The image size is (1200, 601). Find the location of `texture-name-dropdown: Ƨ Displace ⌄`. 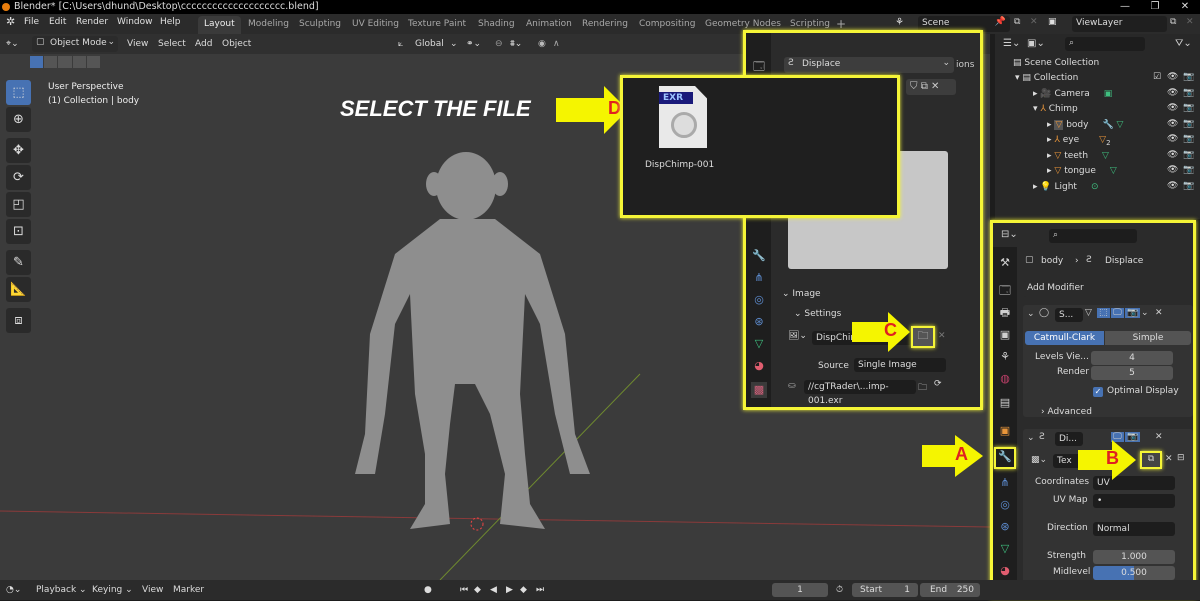

texture-name-dropdown: Ƨ Displace ⌄ is located at coordinates (869, 65).